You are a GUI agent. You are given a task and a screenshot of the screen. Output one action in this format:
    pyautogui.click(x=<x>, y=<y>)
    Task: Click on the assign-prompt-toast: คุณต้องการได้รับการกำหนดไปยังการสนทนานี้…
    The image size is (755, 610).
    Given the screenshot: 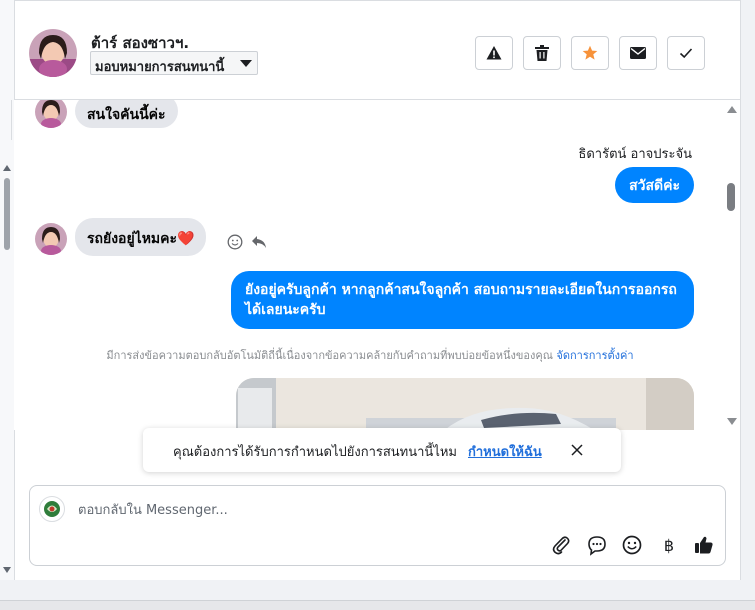 What is the action you would take?
    pyautogui.click(x=382, y=450)
    